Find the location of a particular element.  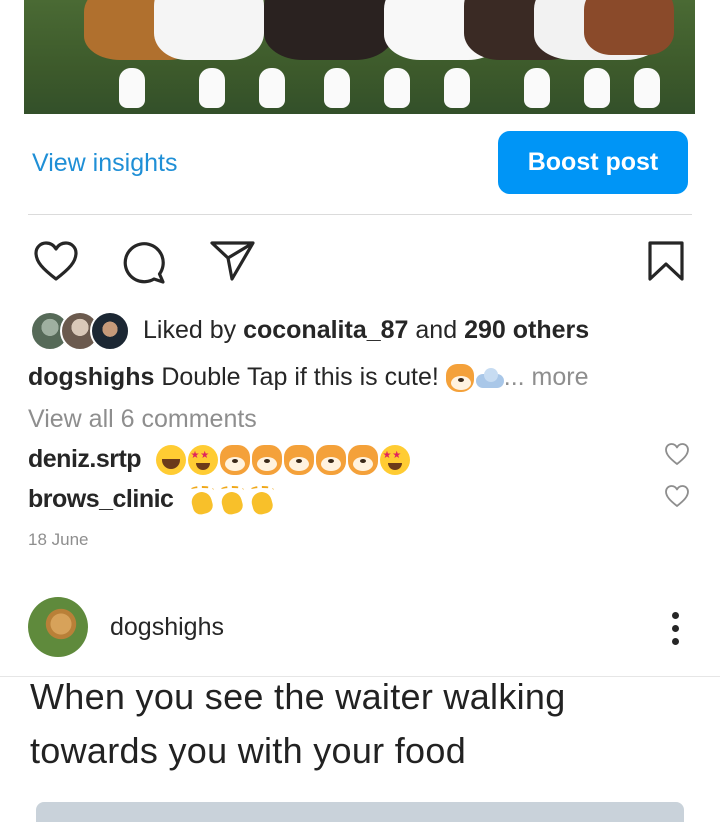

liked-by-text: Liked by coconalita_87 and 290 others is located at coordinates (366, 330).